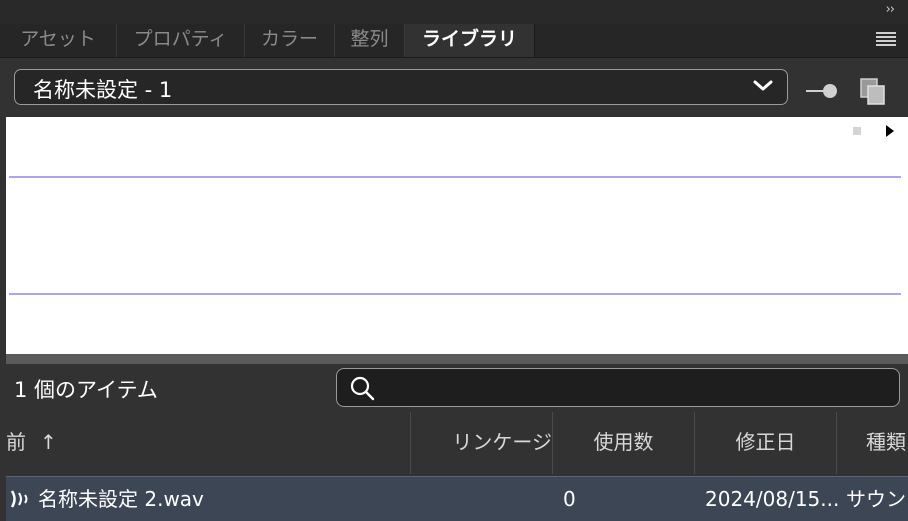 This screenshot has height=521, width=908. What do you see at coordinates (48, 442) in the screenshot?
I see `sort-ascending-icon: ↑` at bounding box center [48, 442].